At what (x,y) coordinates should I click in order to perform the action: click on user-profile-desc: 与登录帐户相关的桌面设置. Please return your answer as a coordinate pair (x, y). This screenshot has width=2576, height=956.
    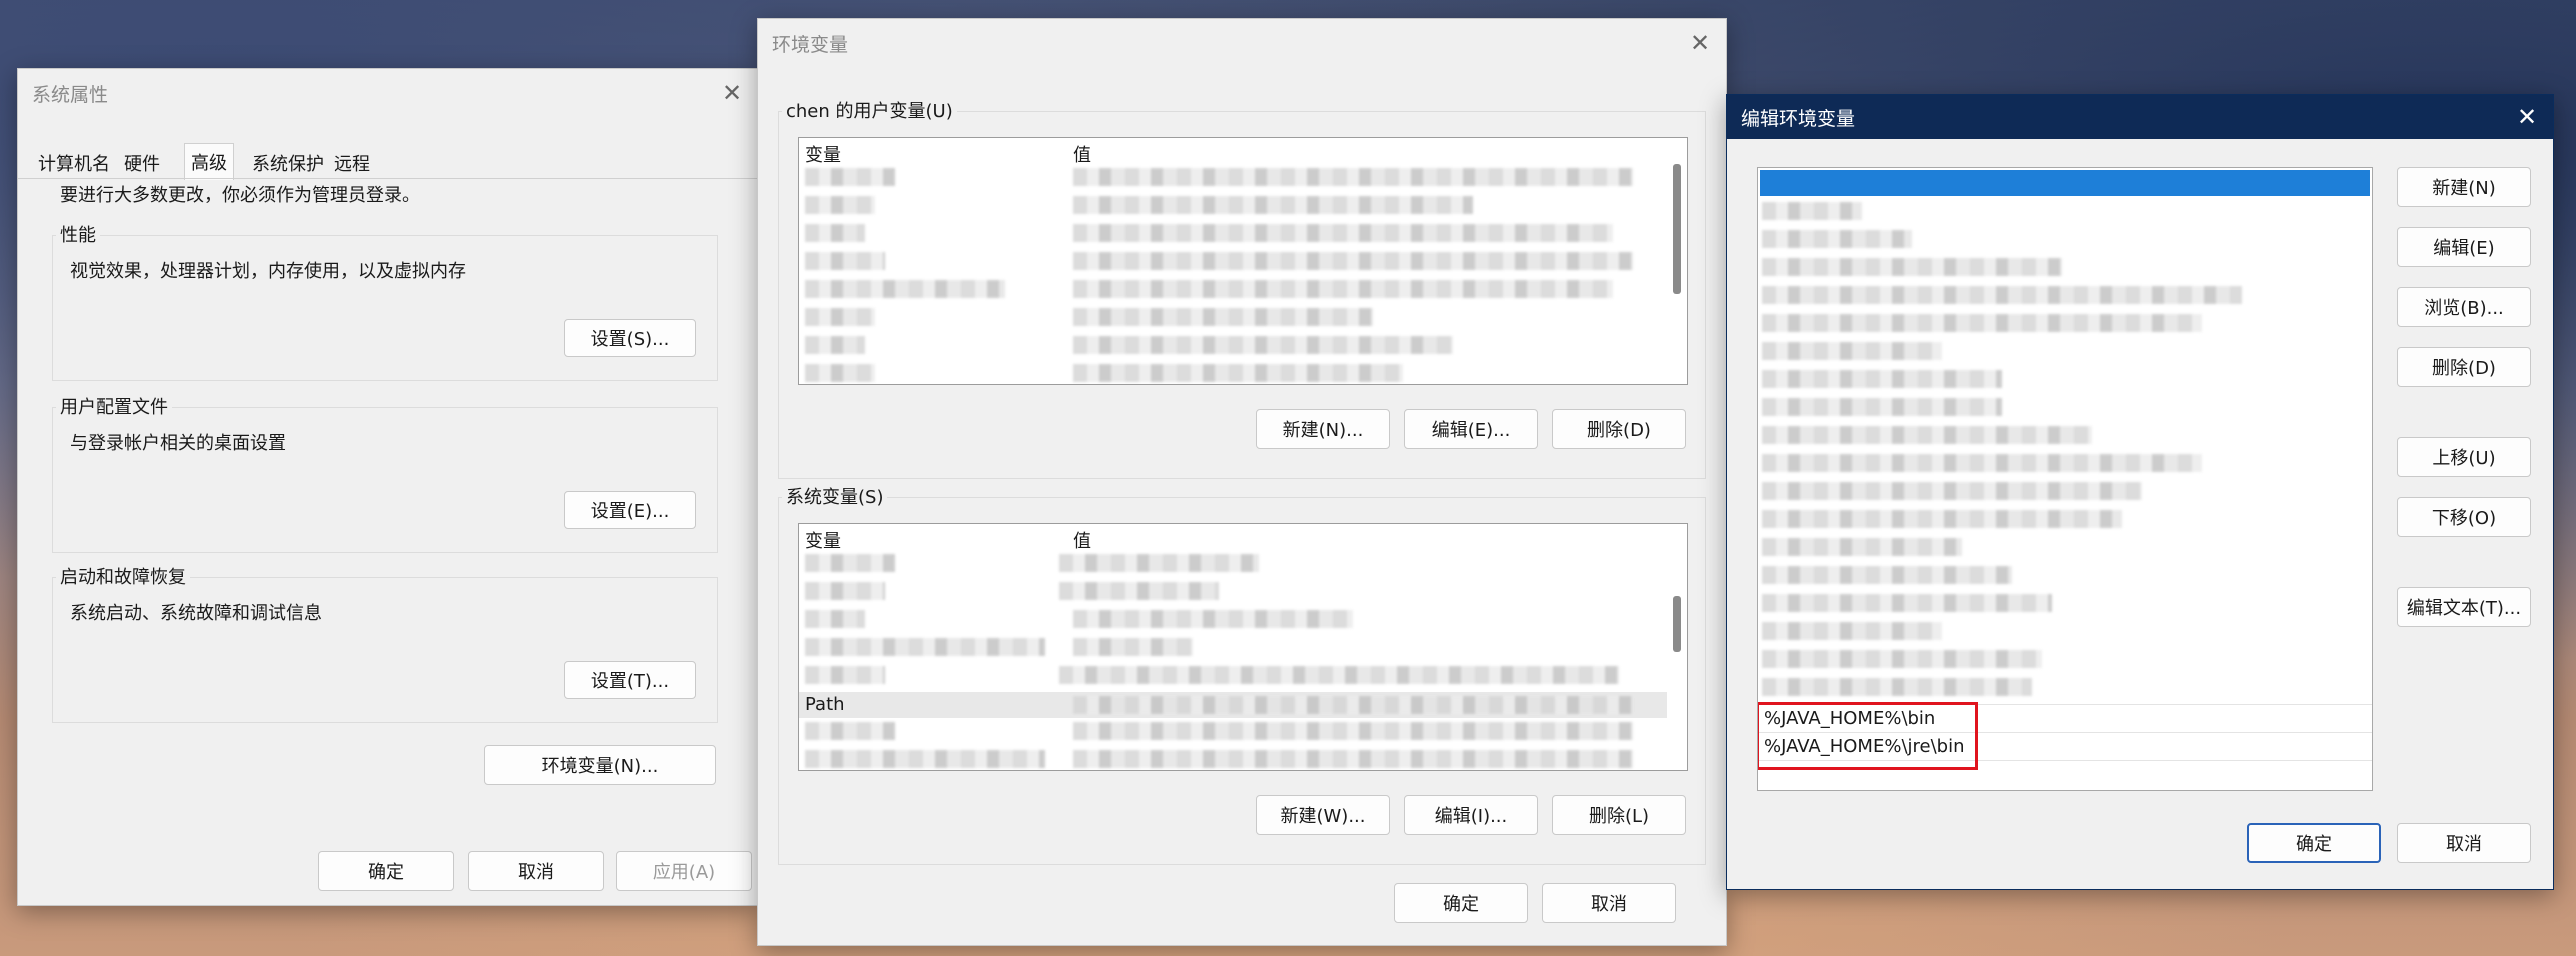
    Looking at the image, I should click on (178, 443).